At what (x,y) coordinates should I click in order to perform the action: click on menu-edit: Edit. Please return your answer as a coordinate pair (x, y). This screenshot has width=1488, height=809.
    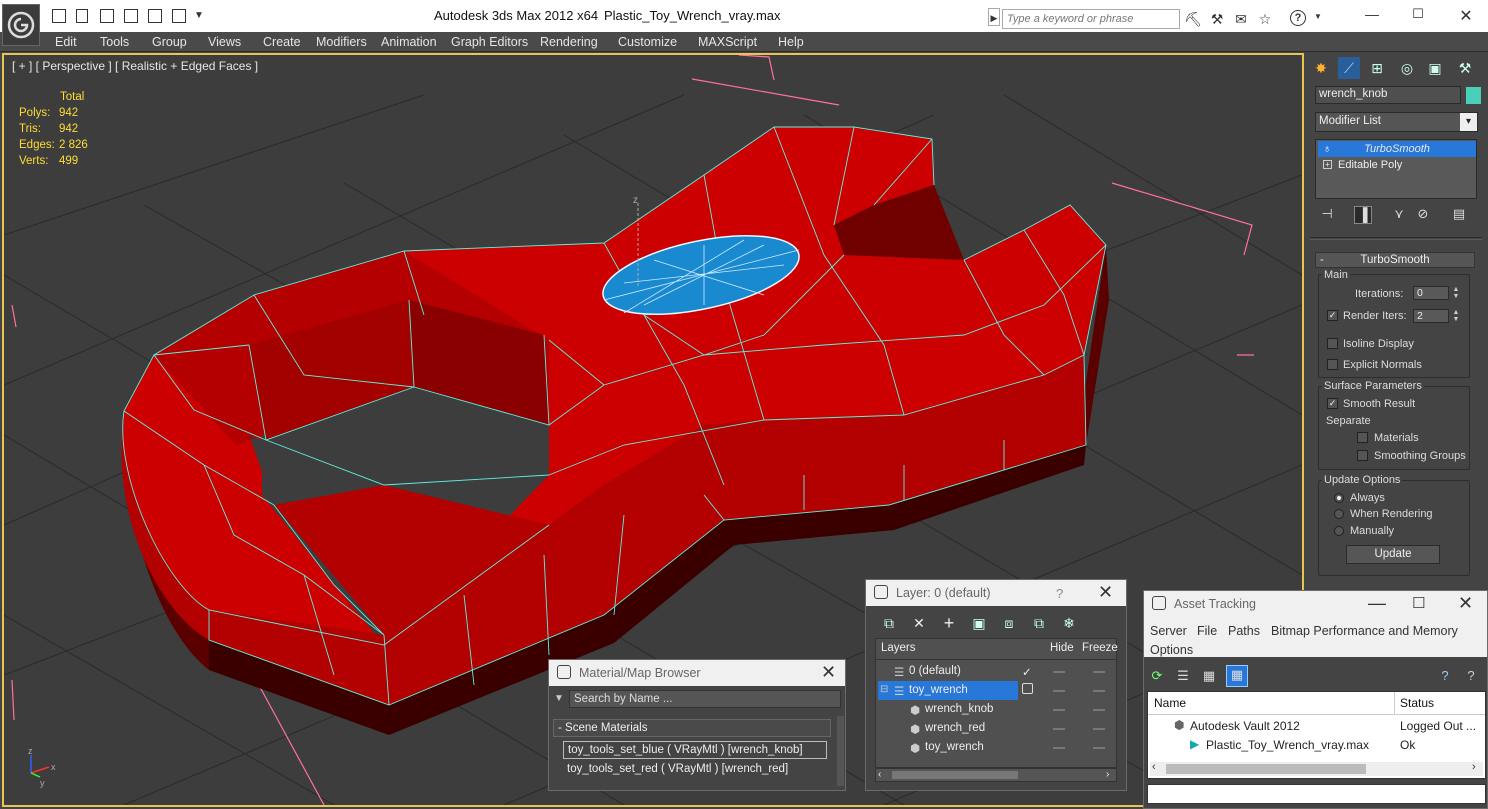
    Looking at the image, I should click on (66, 42).